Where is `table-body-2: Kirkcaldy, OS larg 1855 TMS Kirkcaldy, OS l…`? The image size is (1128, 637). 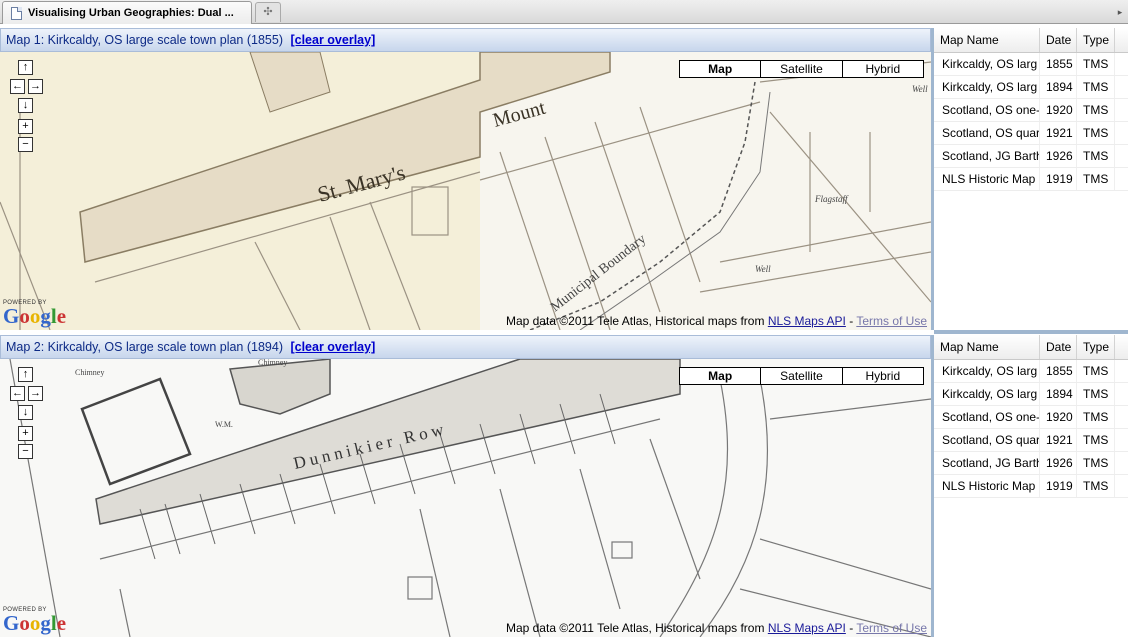
table-body-2: Kirkcaldy, OS larg 1855 TMS Kirkcaldy, OS l… is located at coordinates (1031, 429).